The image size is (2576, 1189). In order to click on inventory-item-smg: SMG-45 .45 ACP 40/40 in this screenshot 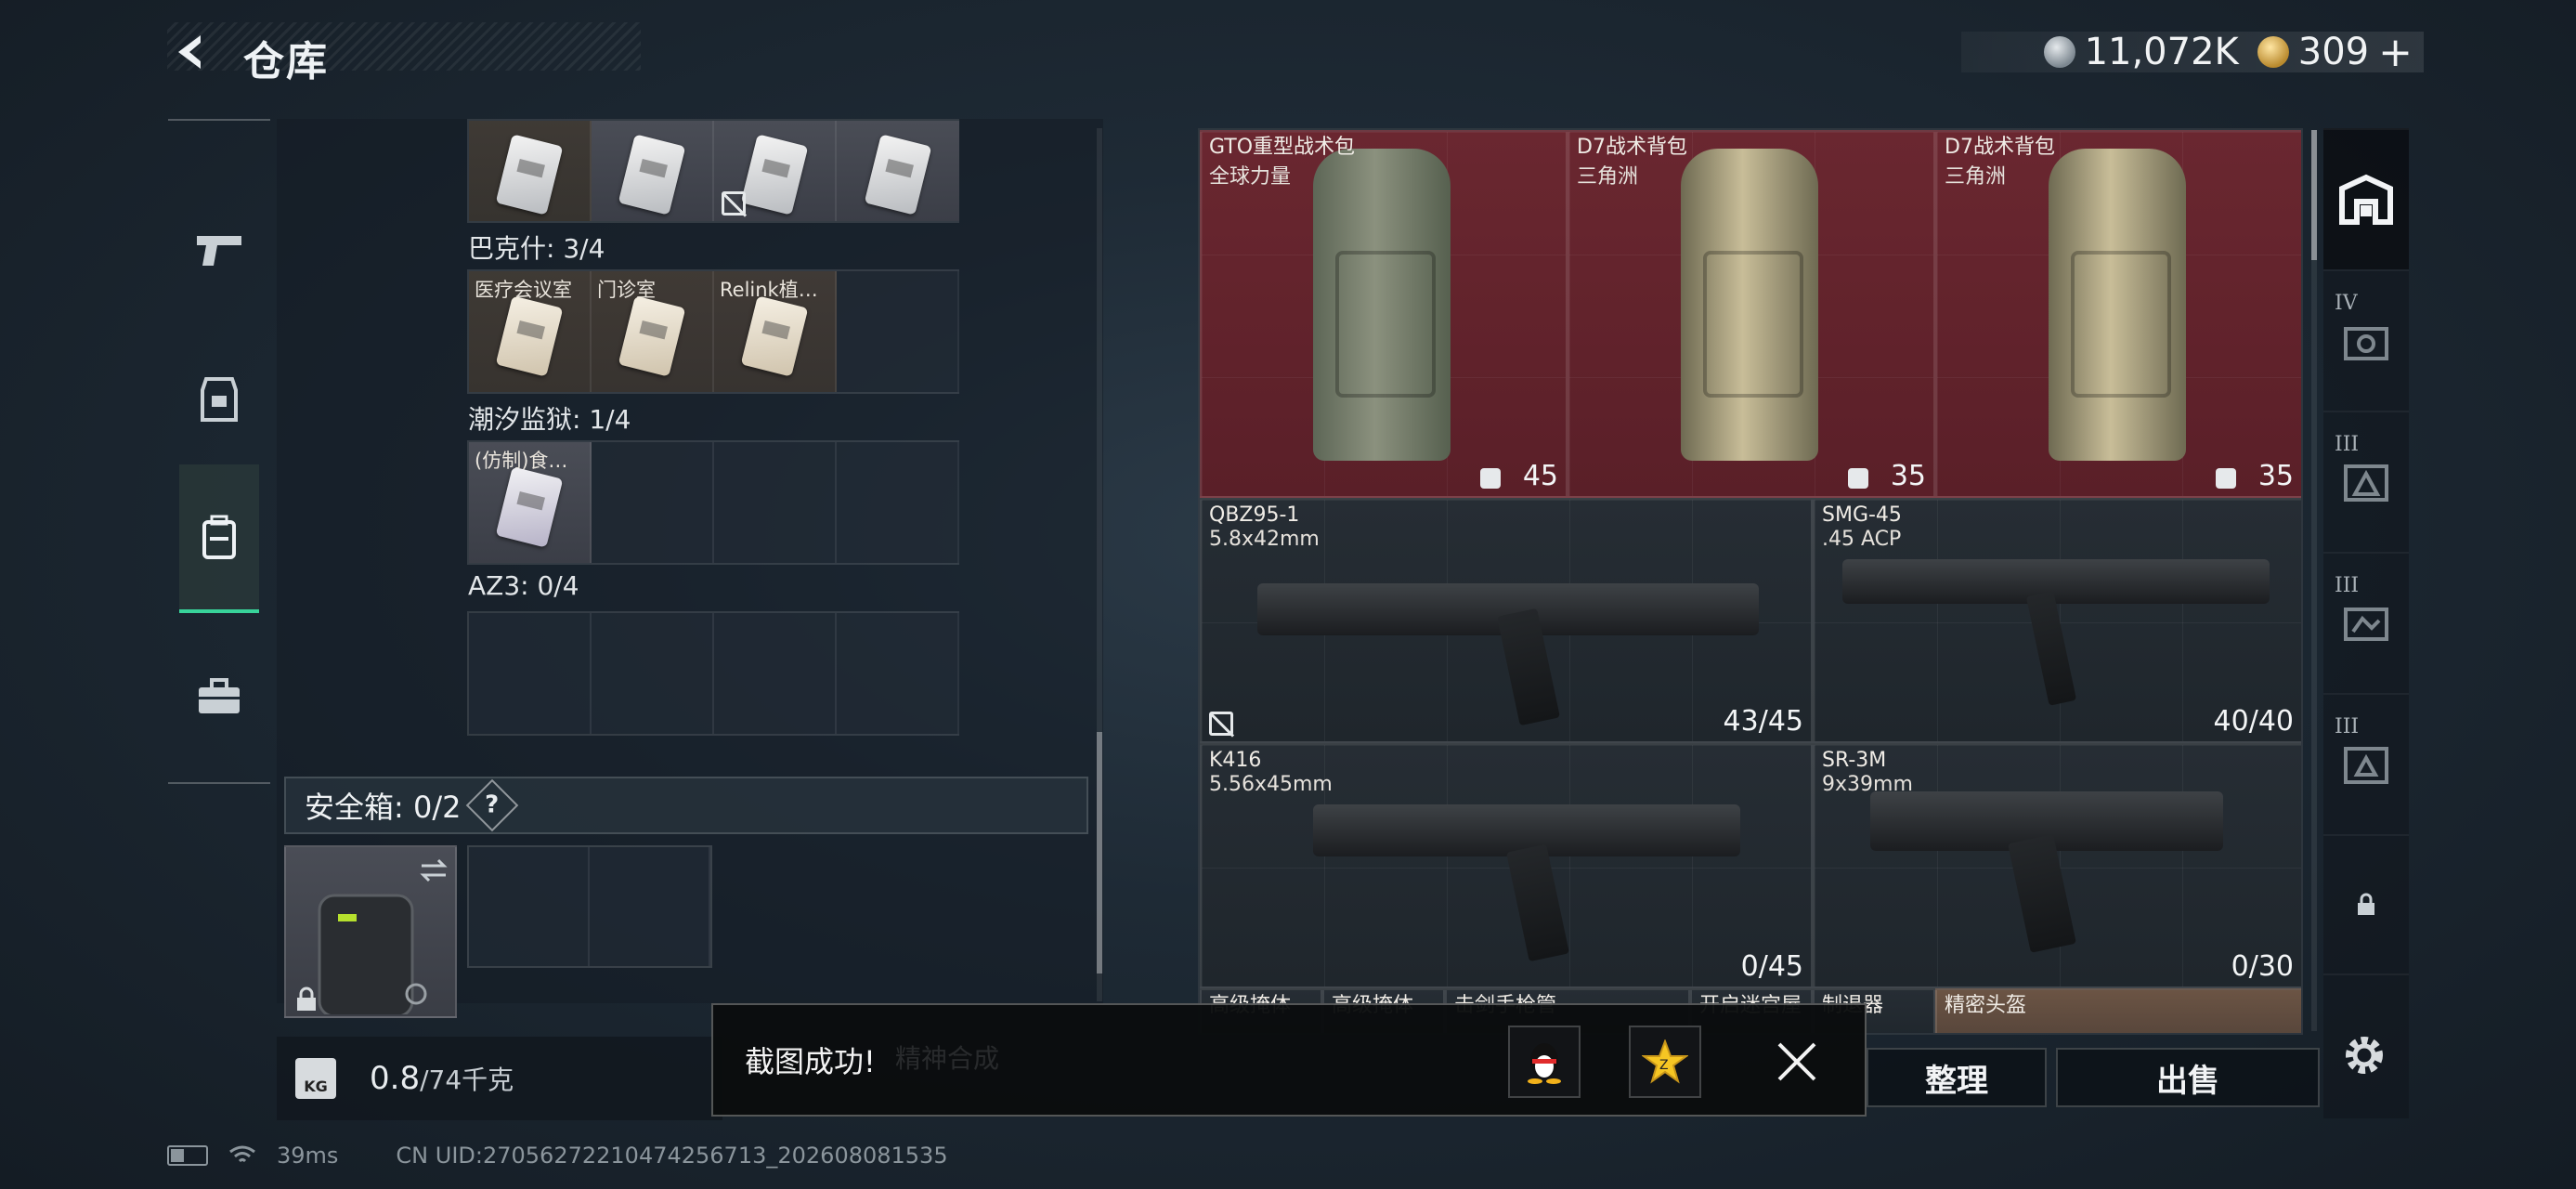, I will do `click(2057, 620)`.